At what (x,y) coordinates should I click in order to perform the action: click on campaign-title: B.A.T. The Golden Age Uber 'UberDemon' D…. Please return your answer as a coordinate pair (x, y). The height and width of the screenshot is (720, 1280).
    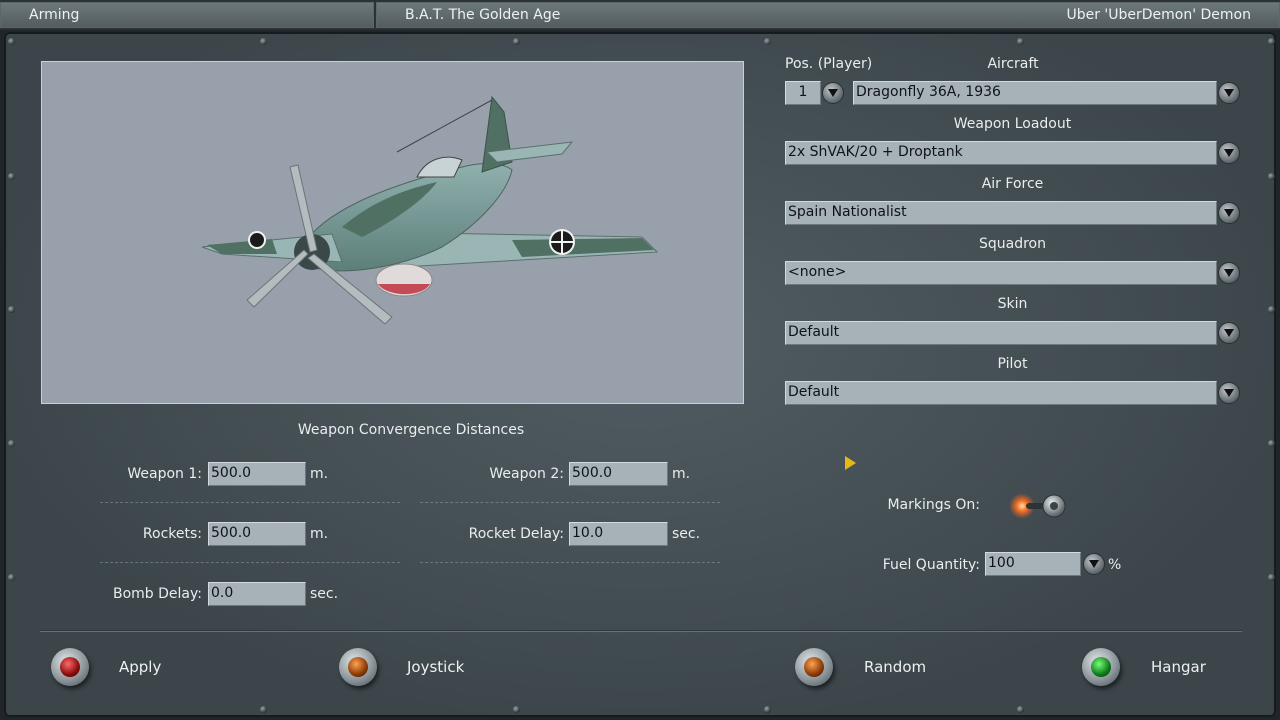
    Looking at the image, I should click on (828, 15).